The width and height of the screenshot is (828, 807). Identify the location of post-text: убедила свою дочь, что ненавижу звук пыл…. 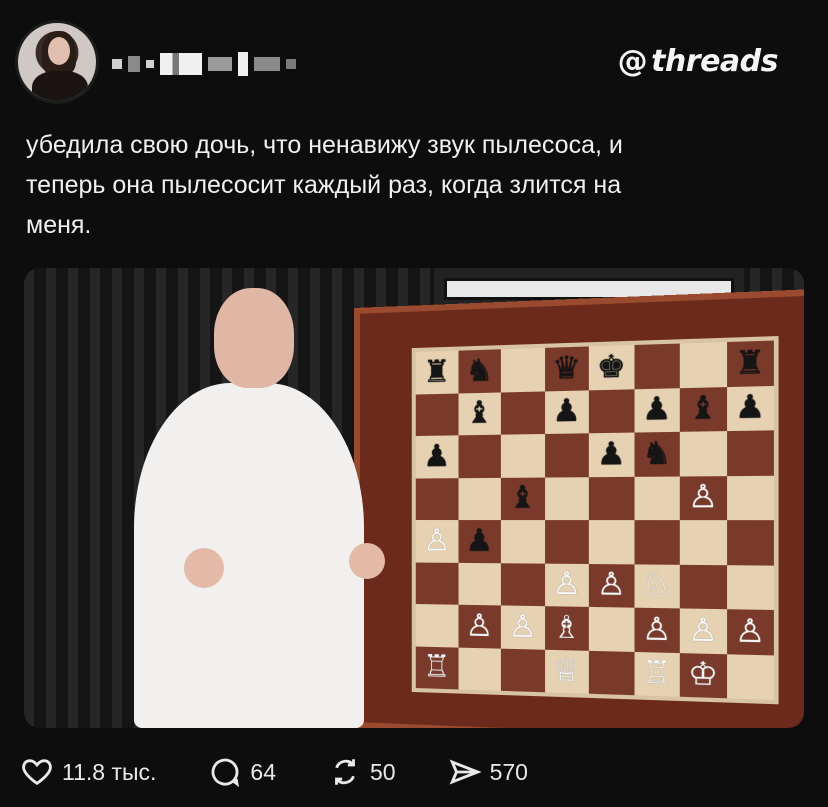
(416, 185).